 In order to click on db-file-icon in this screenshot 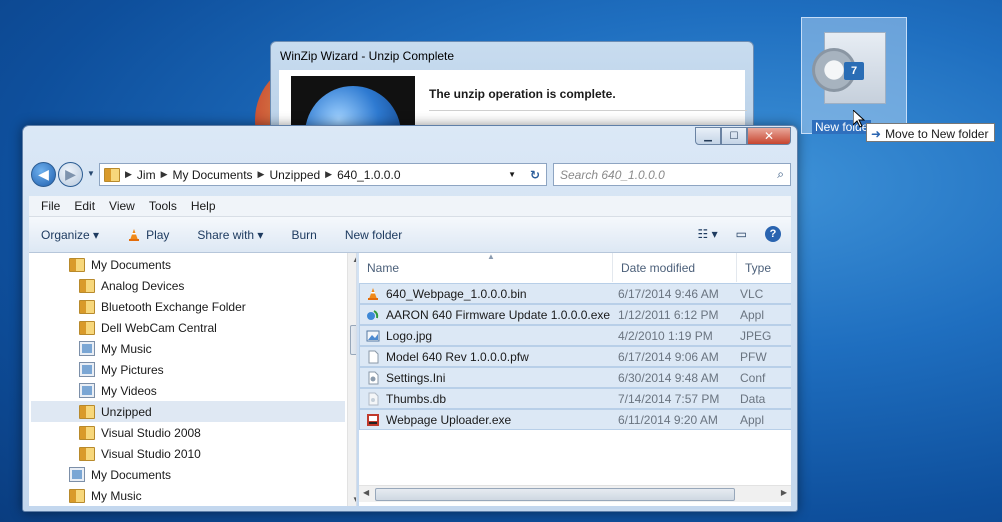, I will do `click(373, 398)`.